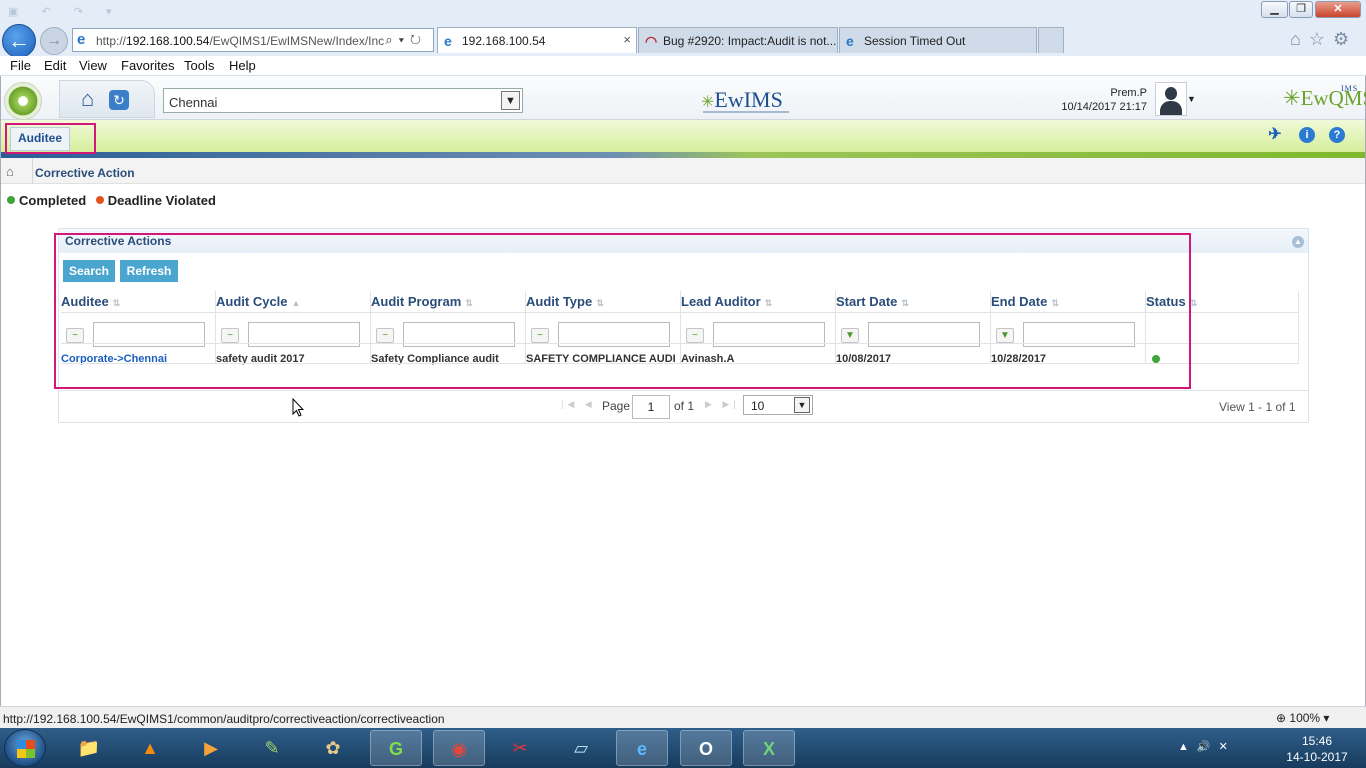 This screenshot has width=1366, height=768. Describe the element at coordinates (915, 41) in the screenshot. I see `tab-label: Session Timed Out` at that location.